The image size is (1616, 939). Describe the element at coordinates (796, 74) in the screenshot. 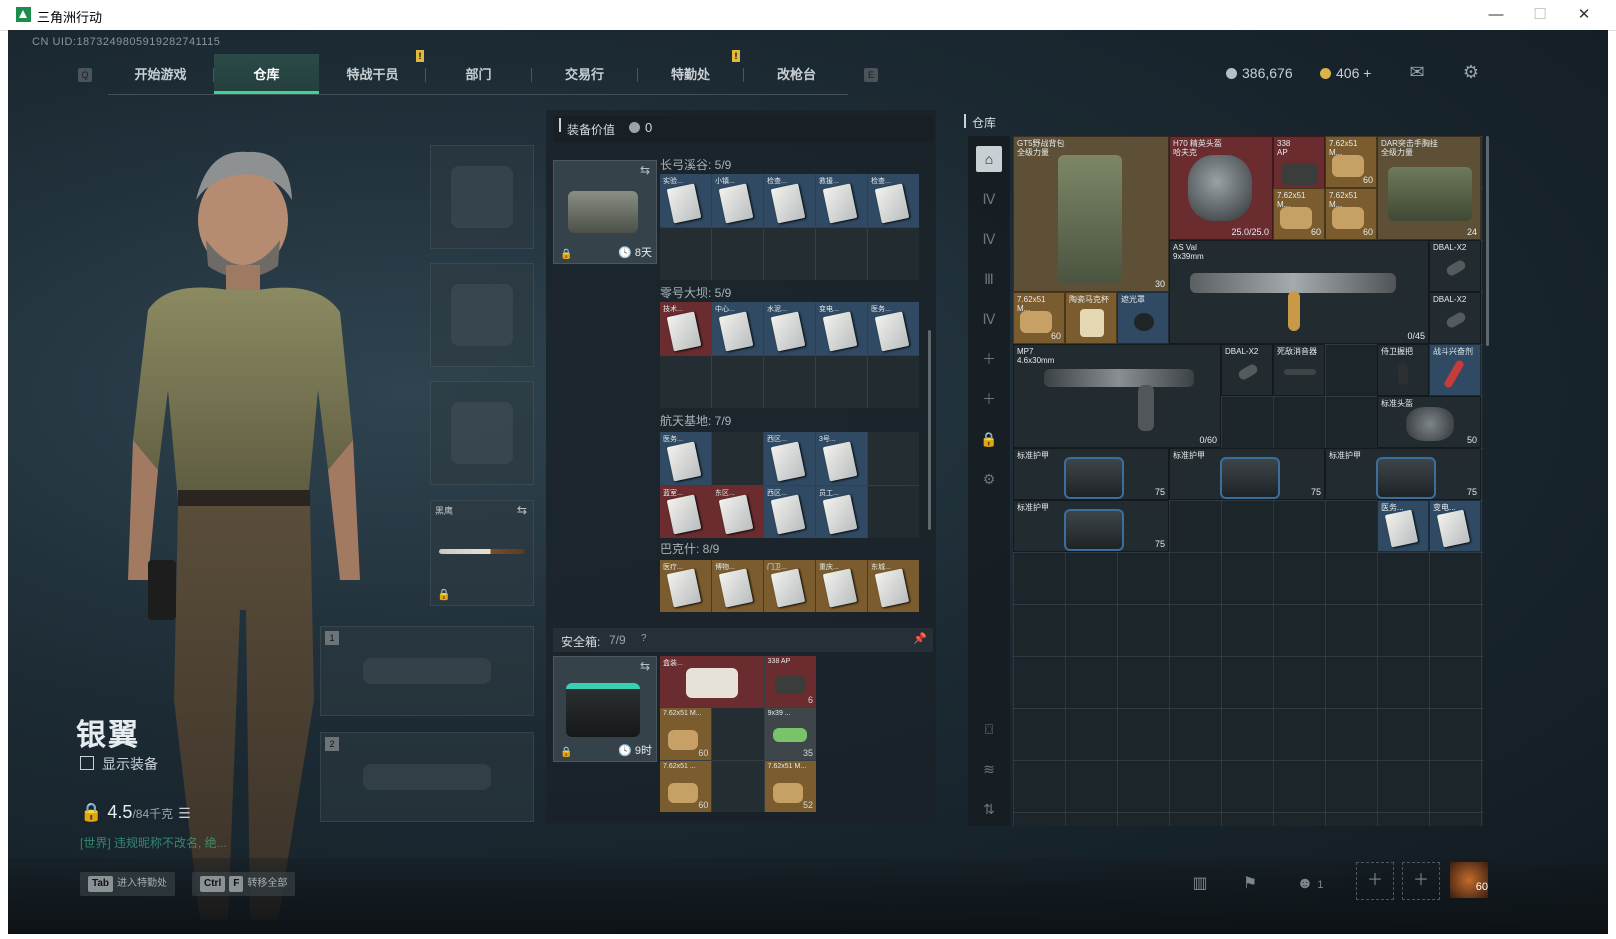

I see `tab-gunsmith: 改枪台` at that location.